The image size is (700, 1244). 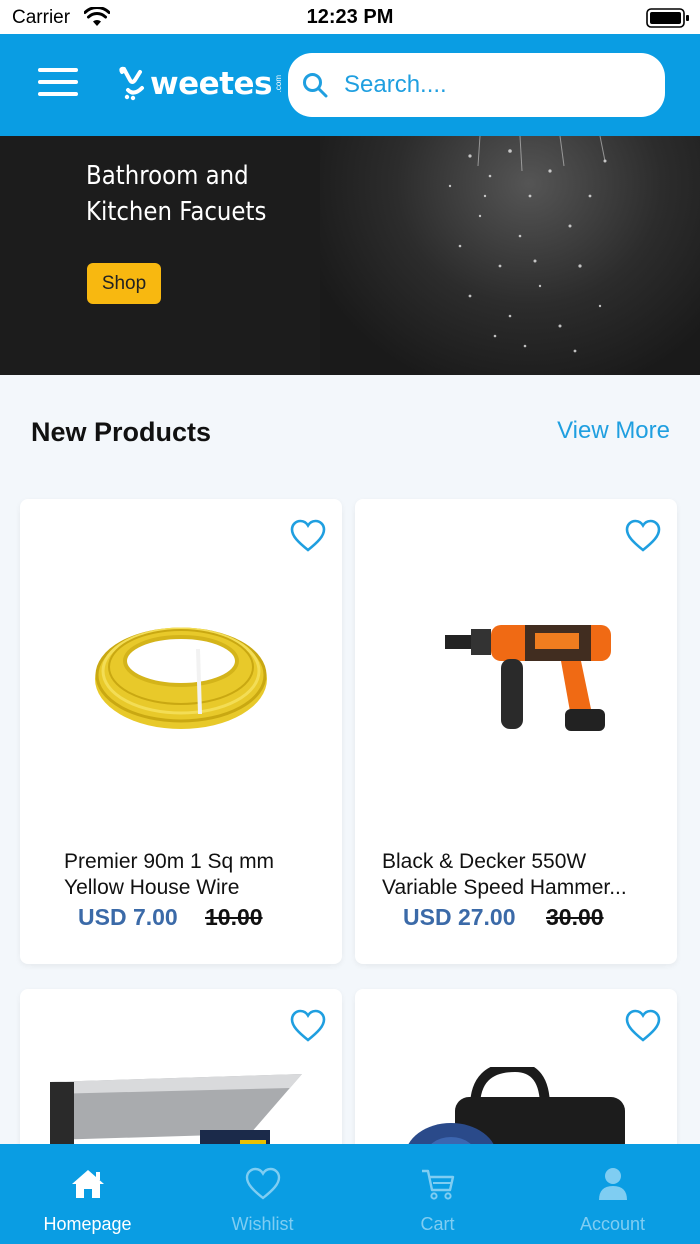 What do you see at coordinates (667, 18) in the screenshot?
I see `battery-icon` at bounding box center [667, 18].